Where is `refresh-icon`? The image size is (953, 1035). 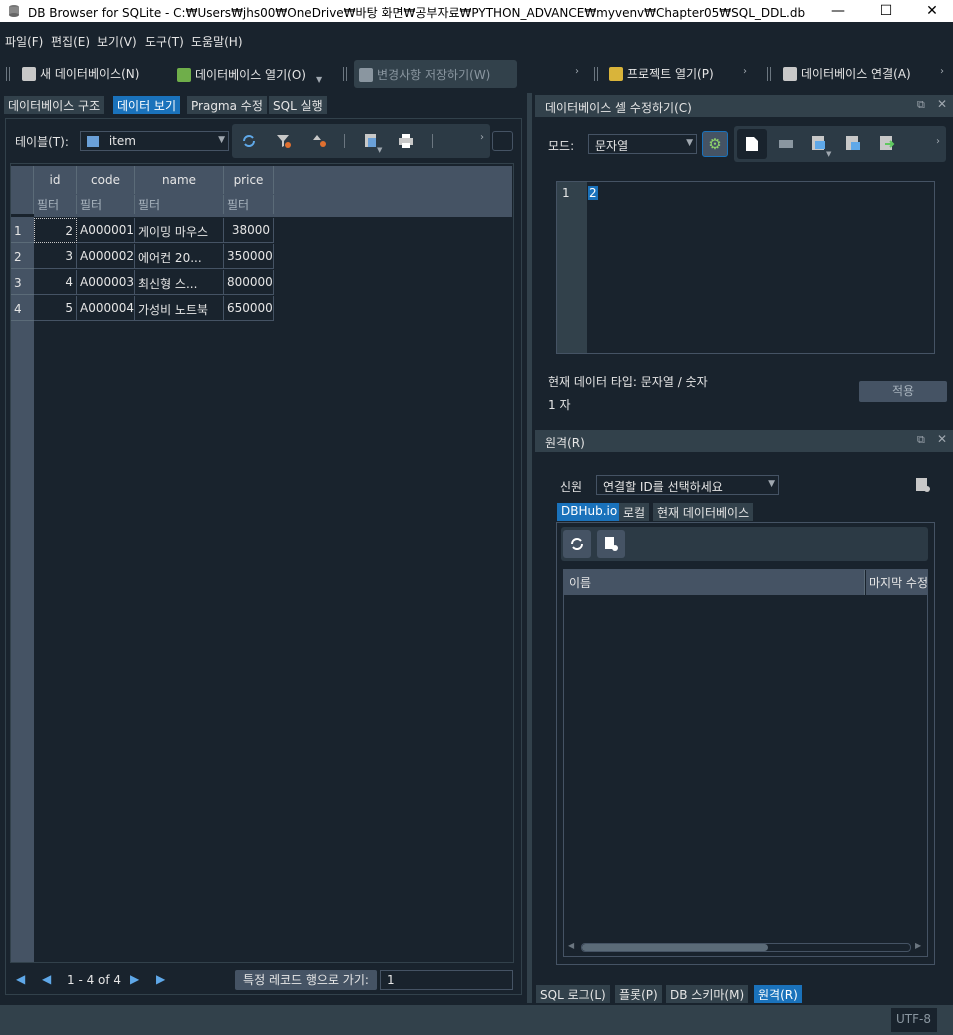
refresh-icon is located at coordinates (249, 141).